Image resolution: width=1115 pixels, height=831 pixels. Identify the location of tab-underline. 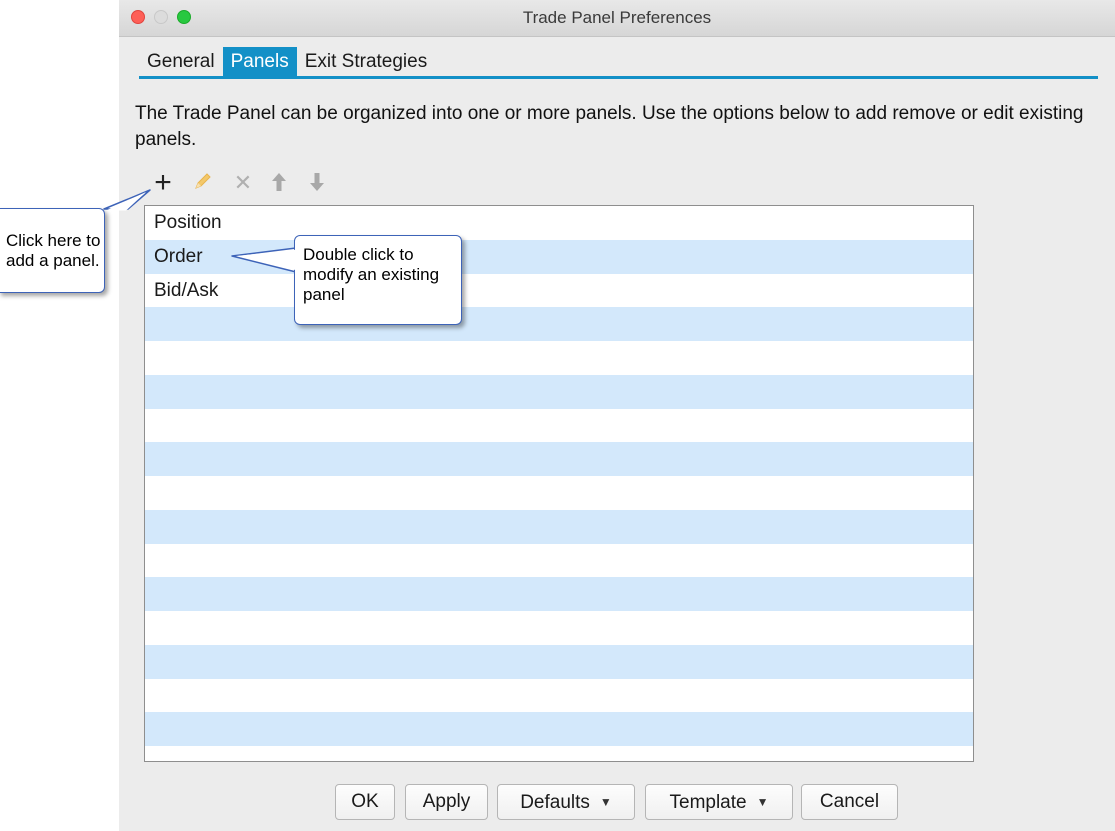
(618, 77).